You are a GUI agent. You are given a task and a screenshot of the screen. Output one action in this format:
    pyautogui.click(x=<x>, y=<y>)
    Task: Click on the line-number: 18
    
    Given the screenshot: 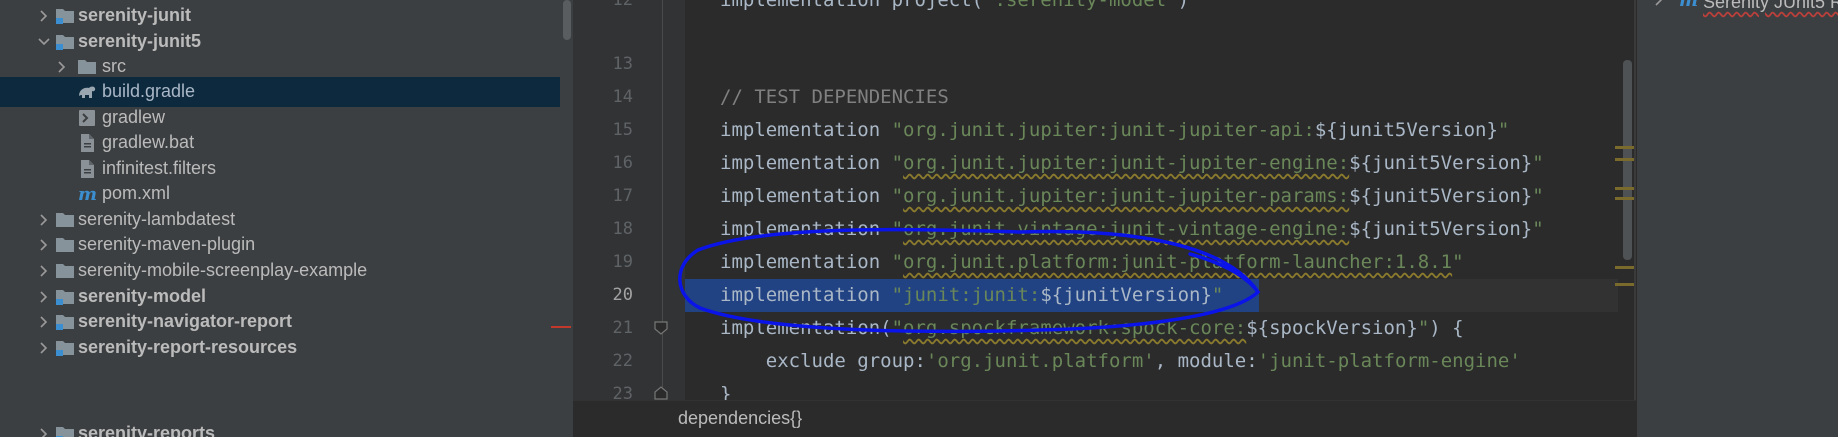 What is the action you would take?
    pyautogui.click(x=622, y=229)
    